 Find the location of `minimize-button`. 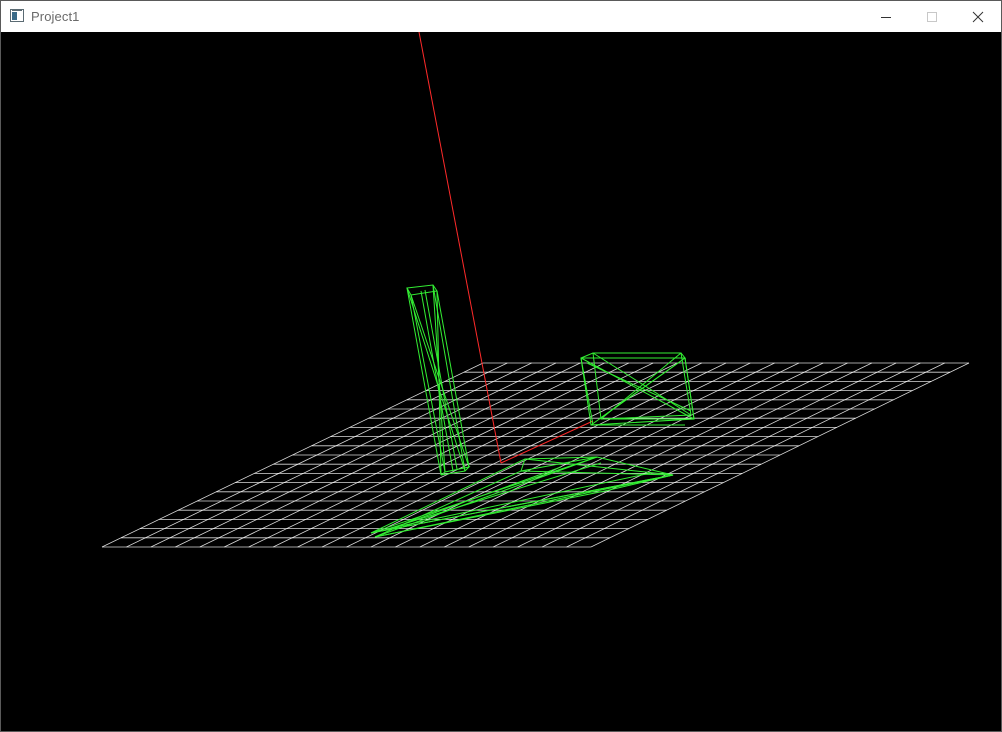

minimize-button is located at coordinates (886, 16).